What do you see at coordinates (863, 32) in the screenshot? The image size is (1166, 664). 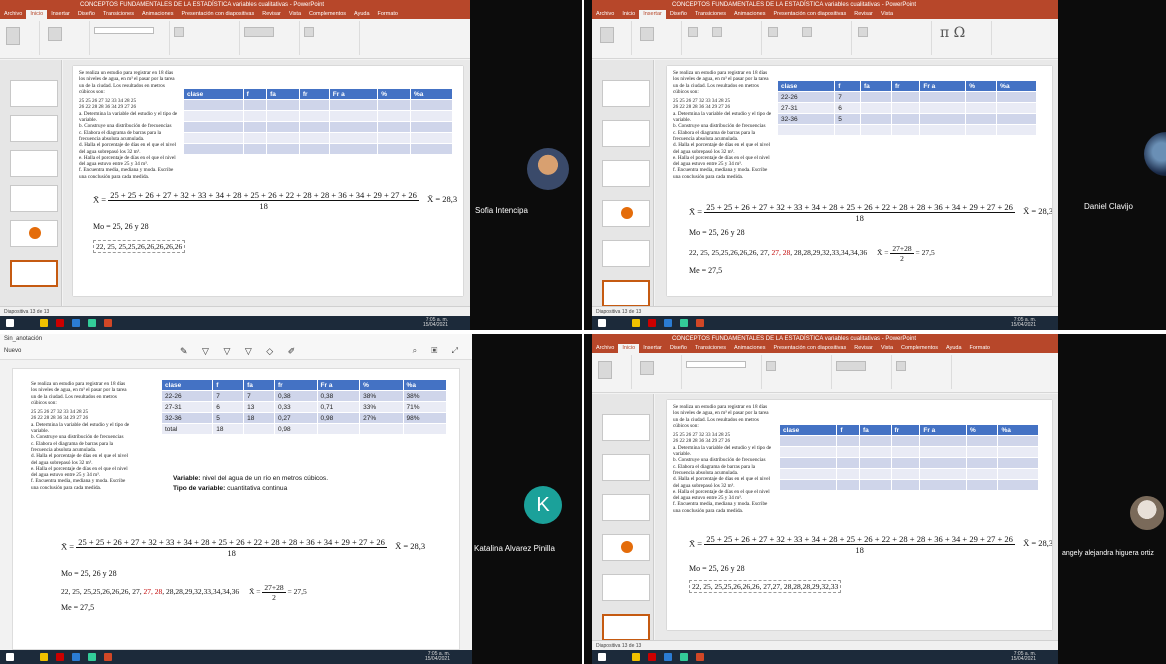 I see `textbox-icon` at bounding box center [863, 32].